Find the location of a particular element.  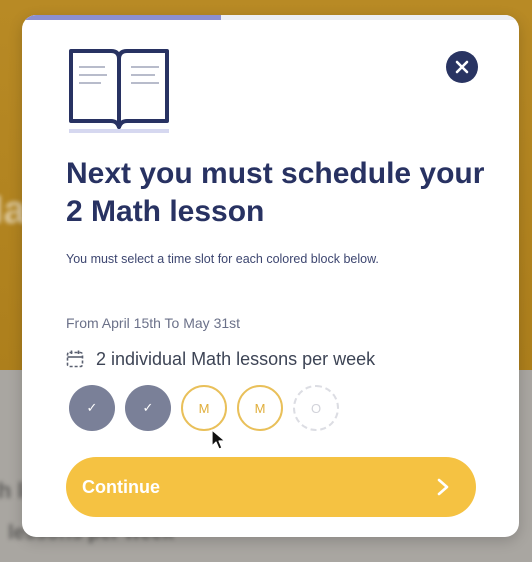

continue-label: Continue is located at coordinates (121, 486).